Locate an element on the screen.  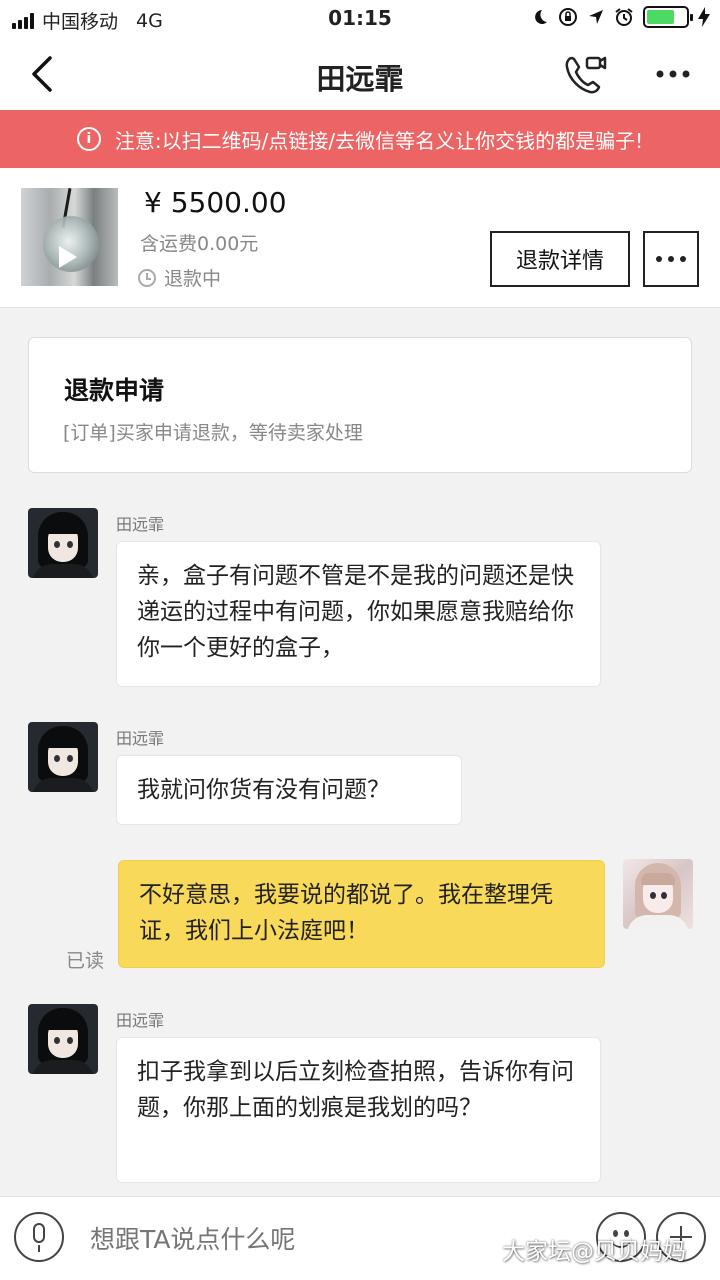
more-options-button is located at coordinates (673, 74).